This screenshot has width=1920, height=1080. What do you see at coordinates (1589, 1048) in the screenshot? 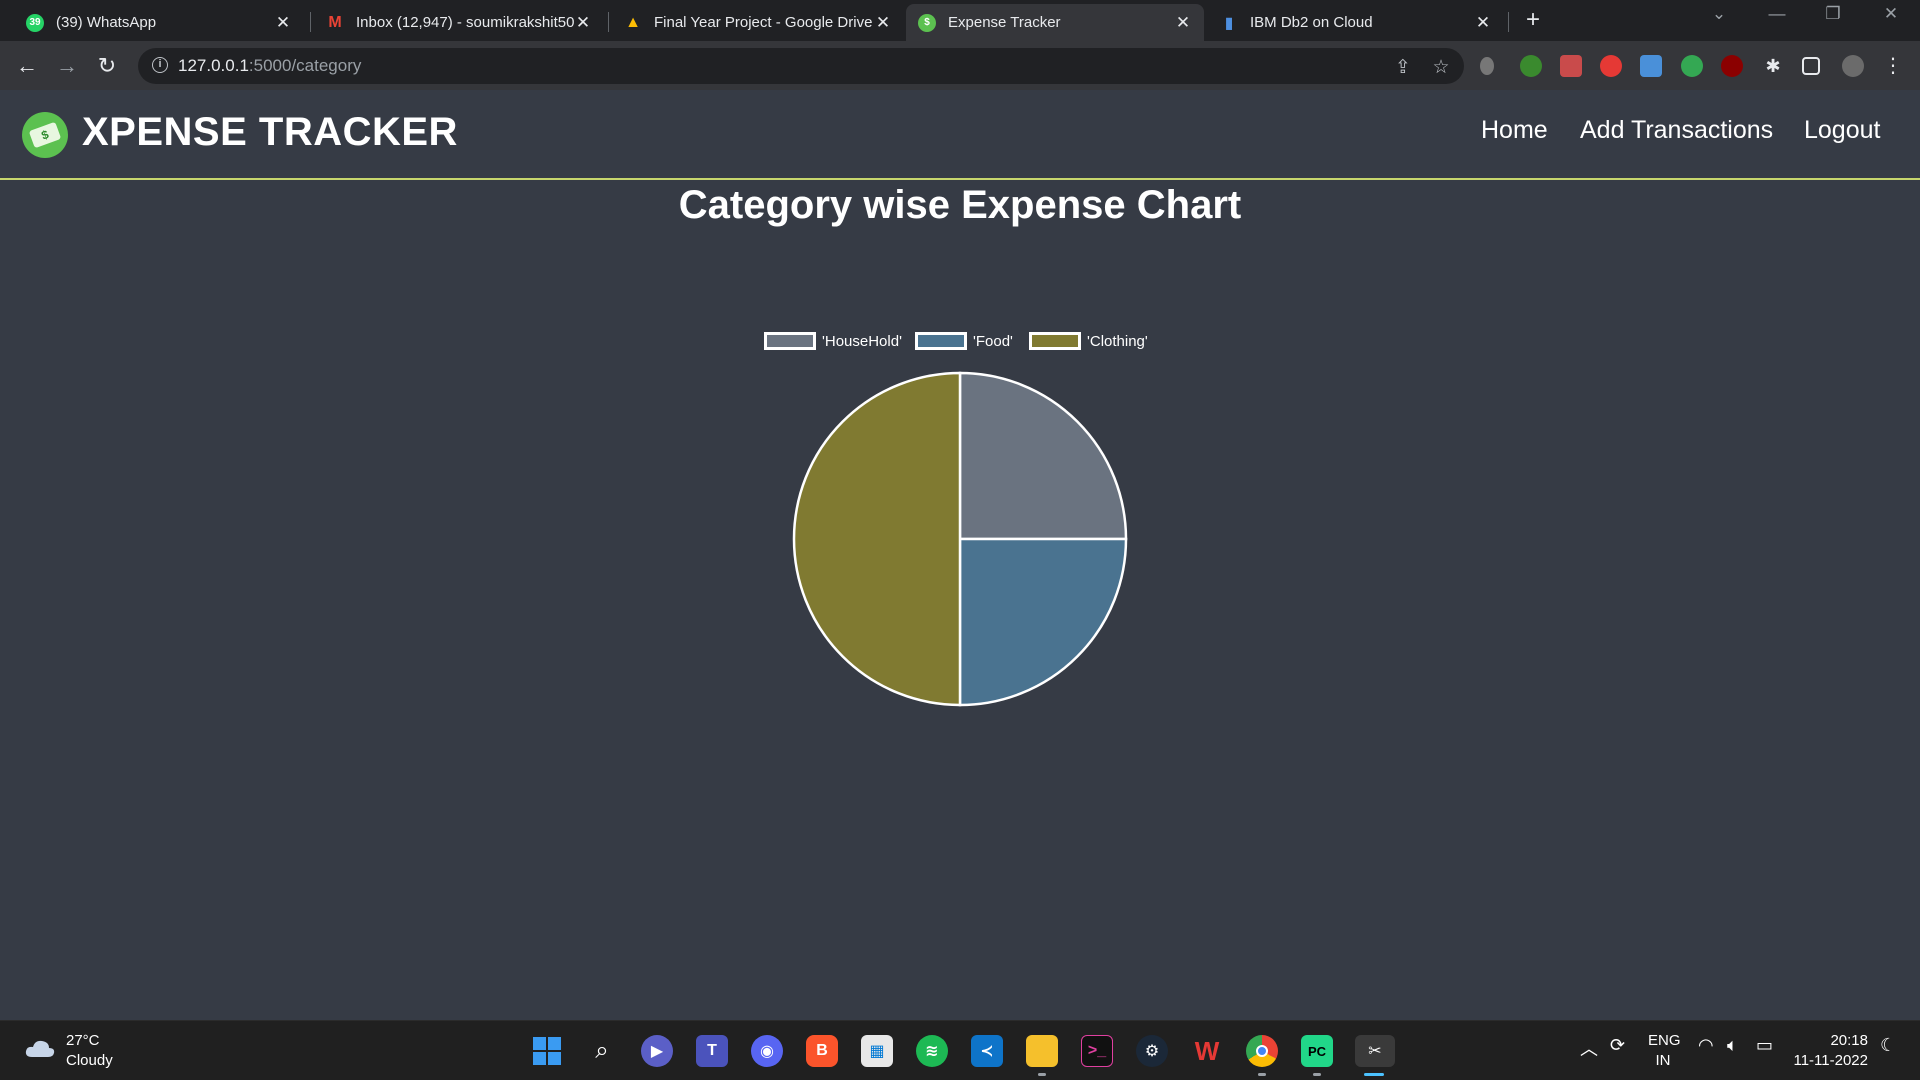
I see `chevron-up-icon: ︿` at bounding box center [1589, 1048].